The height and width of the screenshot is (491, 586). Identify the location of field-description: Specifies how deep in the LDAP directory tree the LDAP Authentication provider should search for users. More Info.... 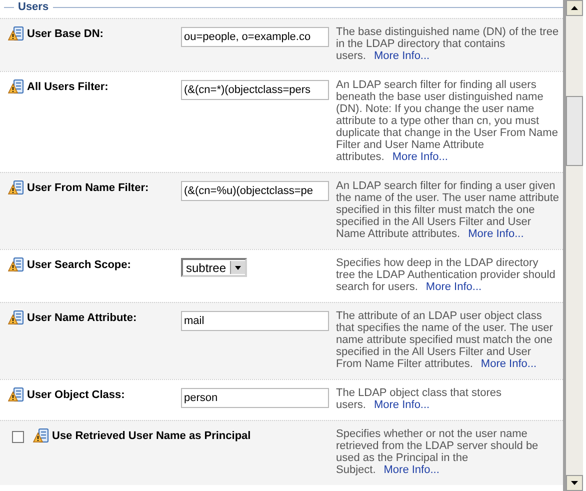
(446, 275).